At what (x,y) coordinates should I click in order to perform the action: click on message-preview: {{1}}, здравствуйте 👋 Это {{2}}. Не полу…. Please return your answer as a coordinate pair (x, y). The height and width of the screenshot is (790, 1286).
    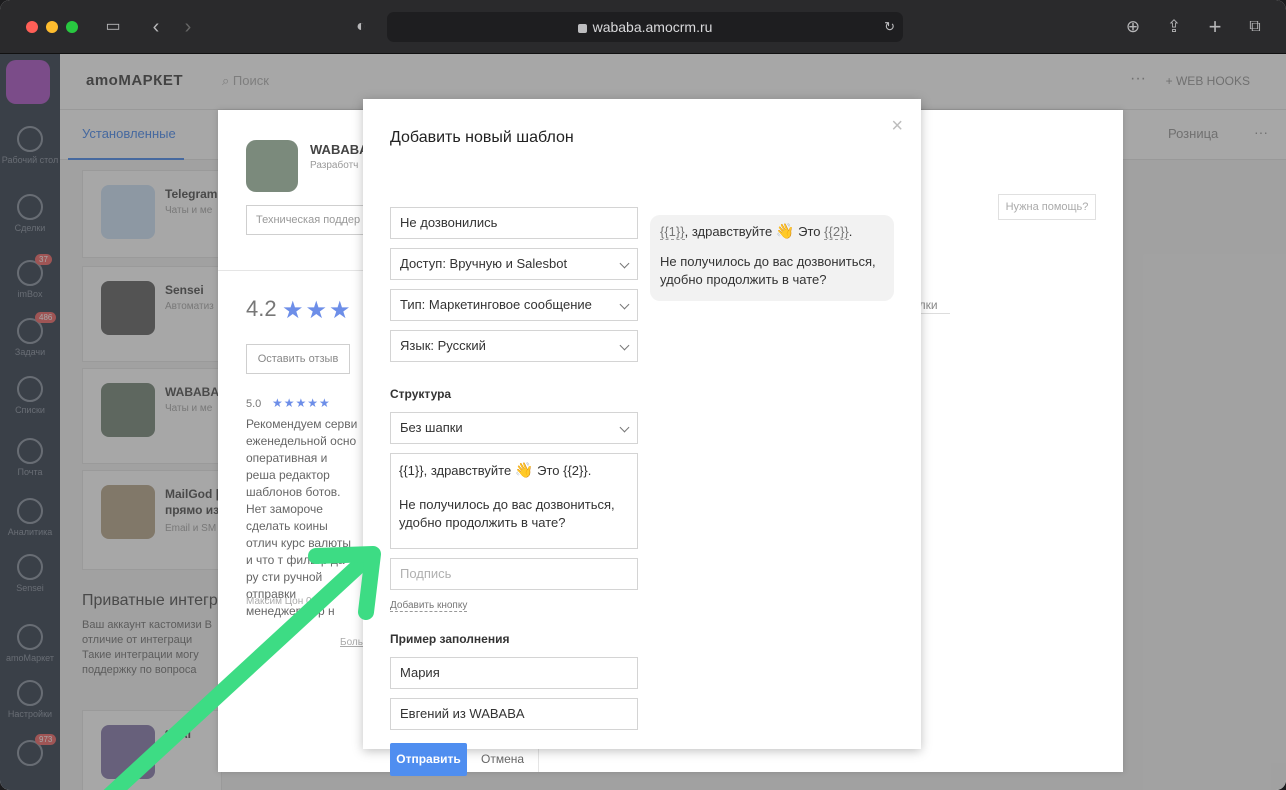
    Looking at the image, I should click on (772, 258).